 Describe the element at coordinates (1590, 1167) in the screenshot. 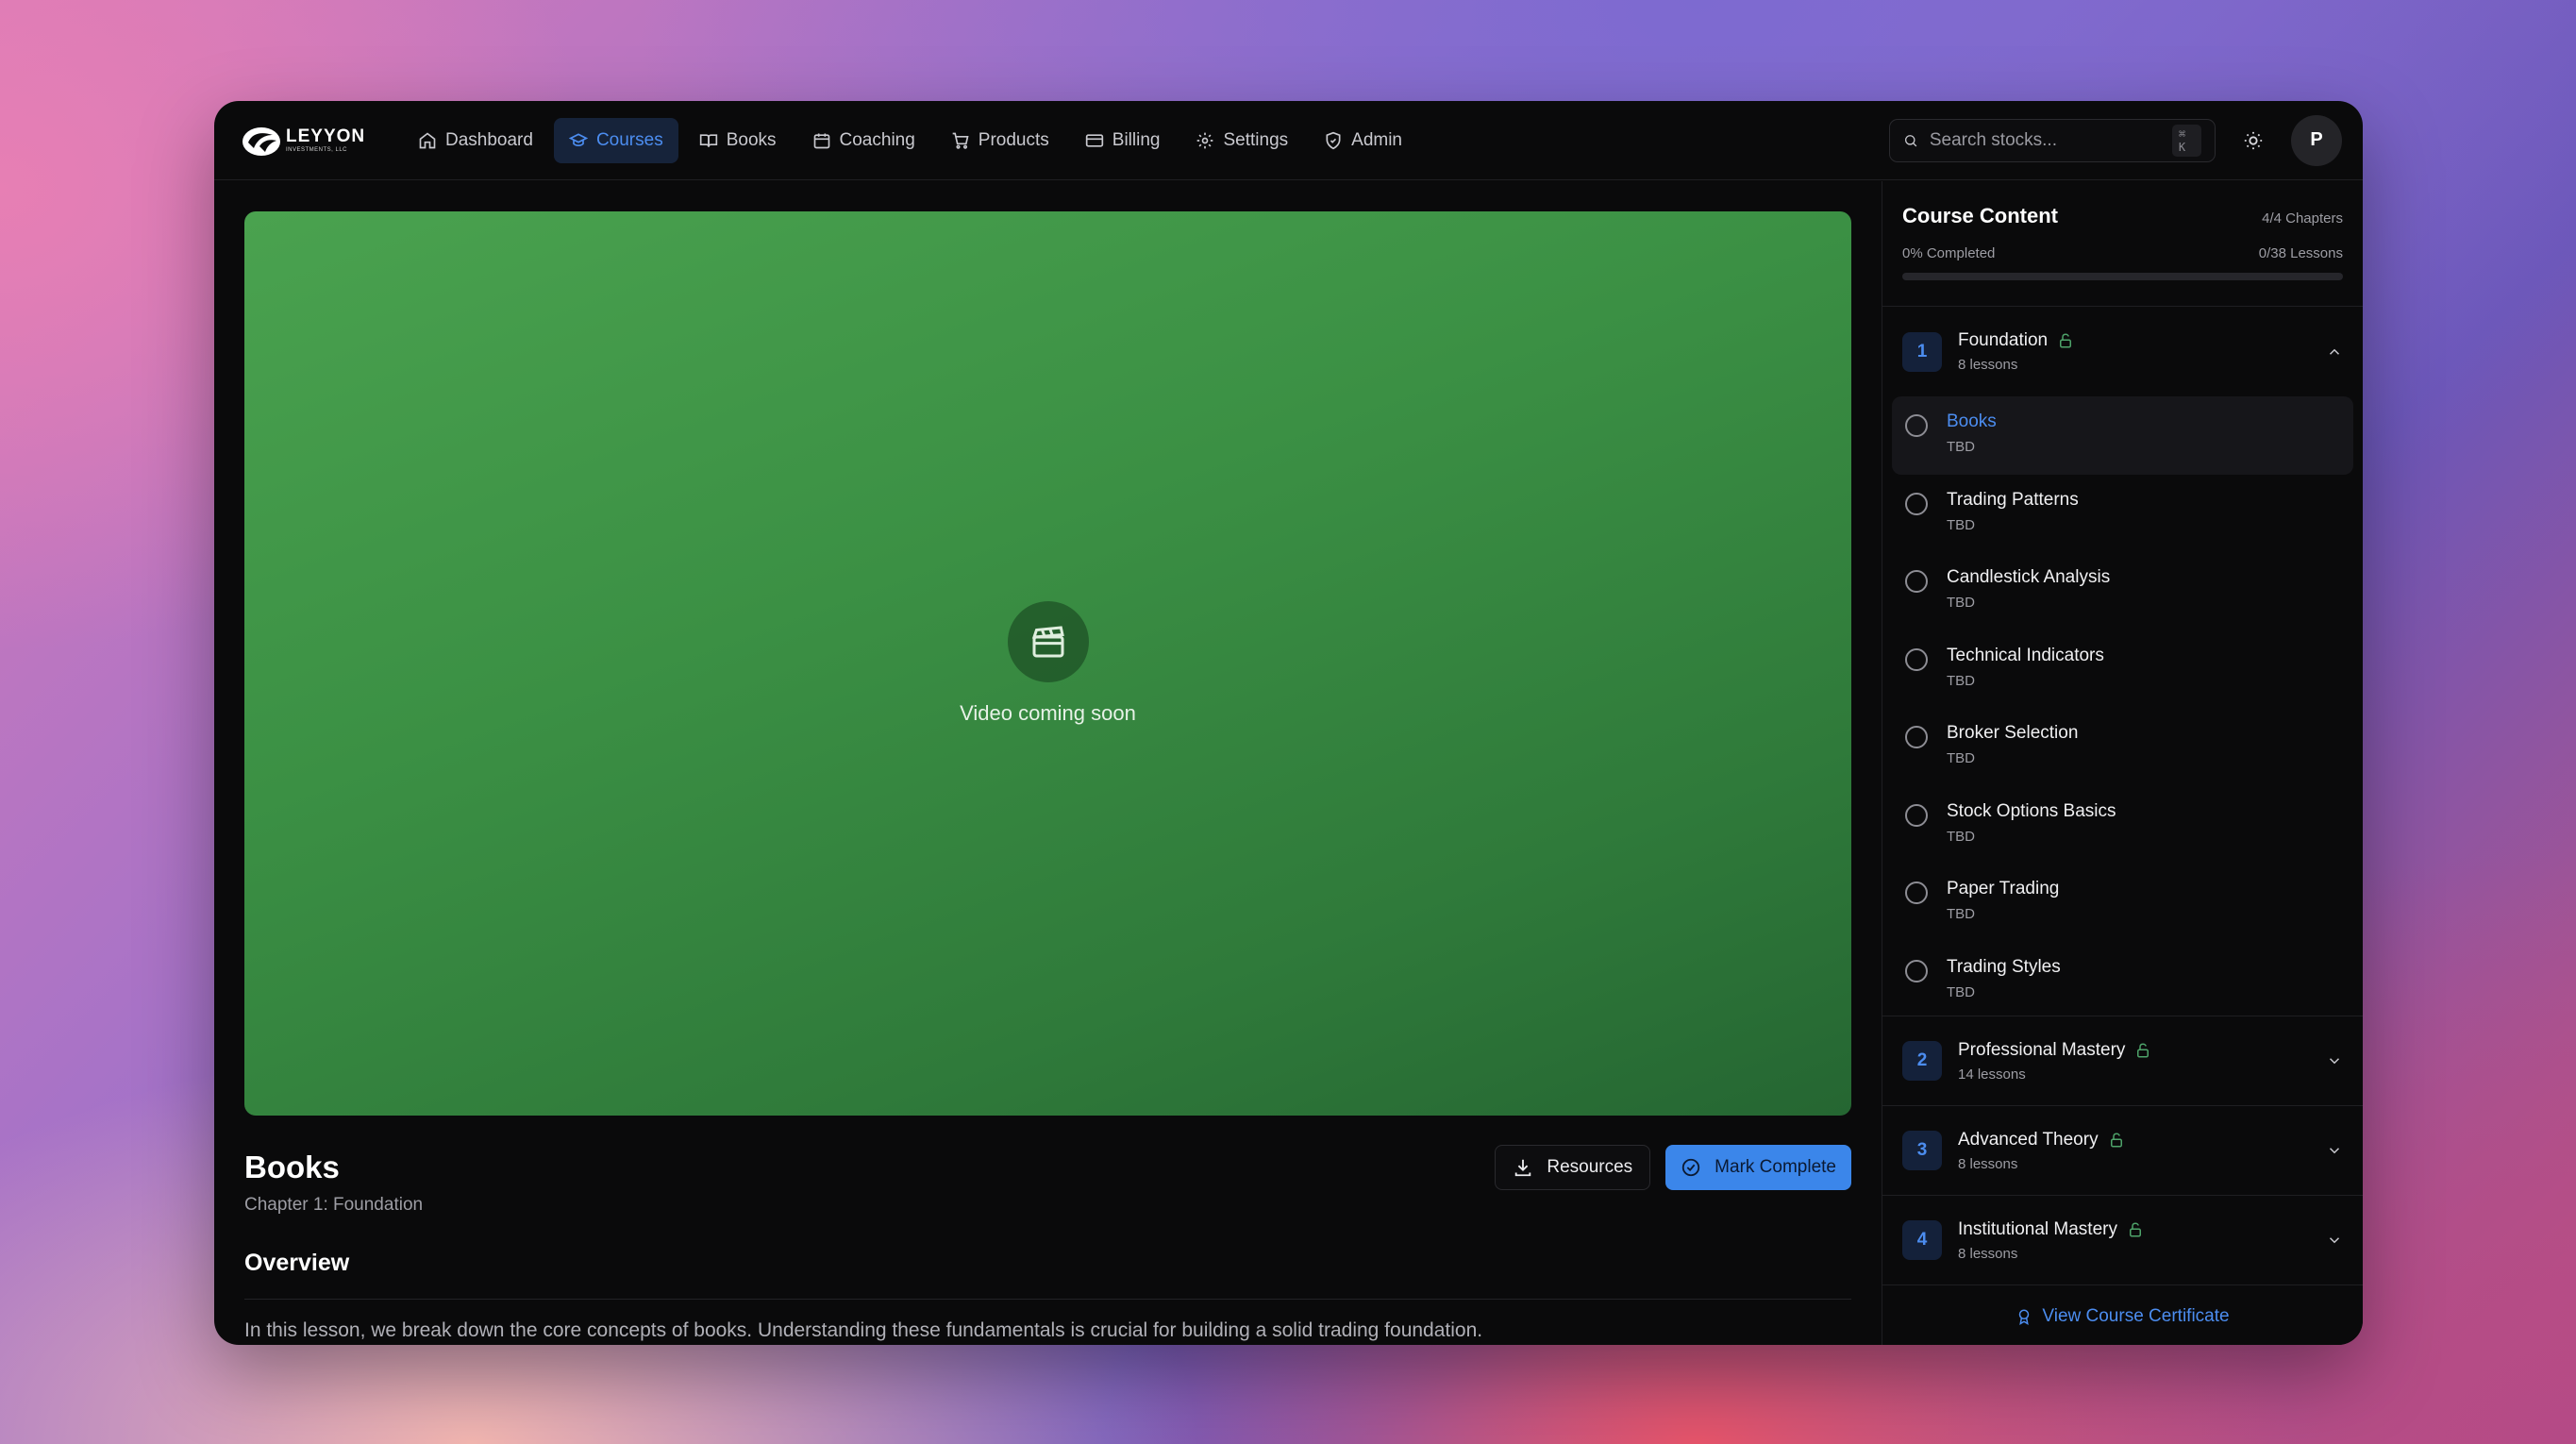

I see `resources-label: Resources` at that location.